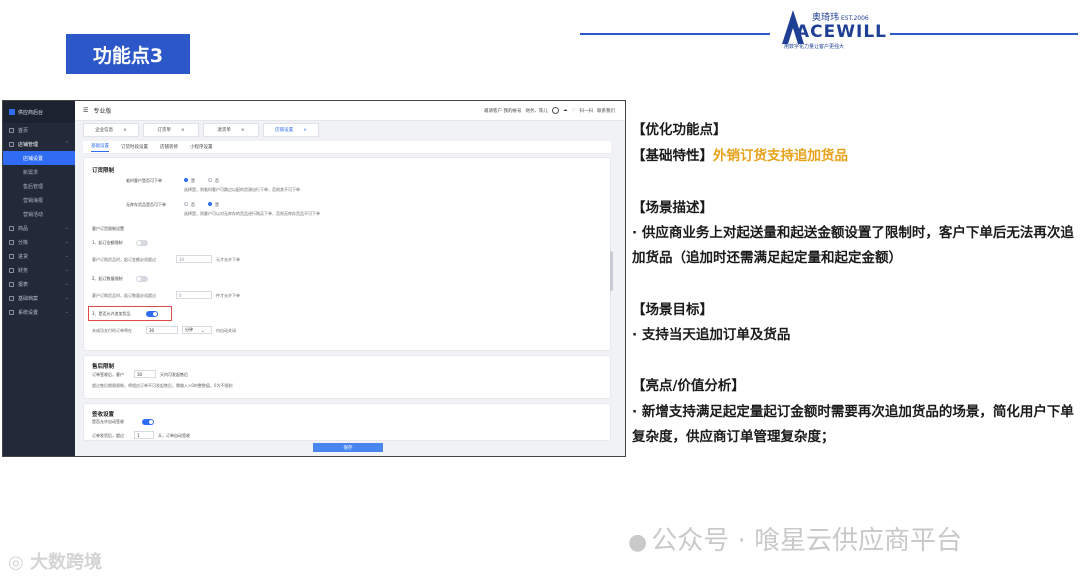 The width and height of the screenshot is (1080, 583). What do you see at coordinates (536, 111) in the screenshot?
I see `topbar-user: 财务、陈儿` at bounding box center [536, 111].